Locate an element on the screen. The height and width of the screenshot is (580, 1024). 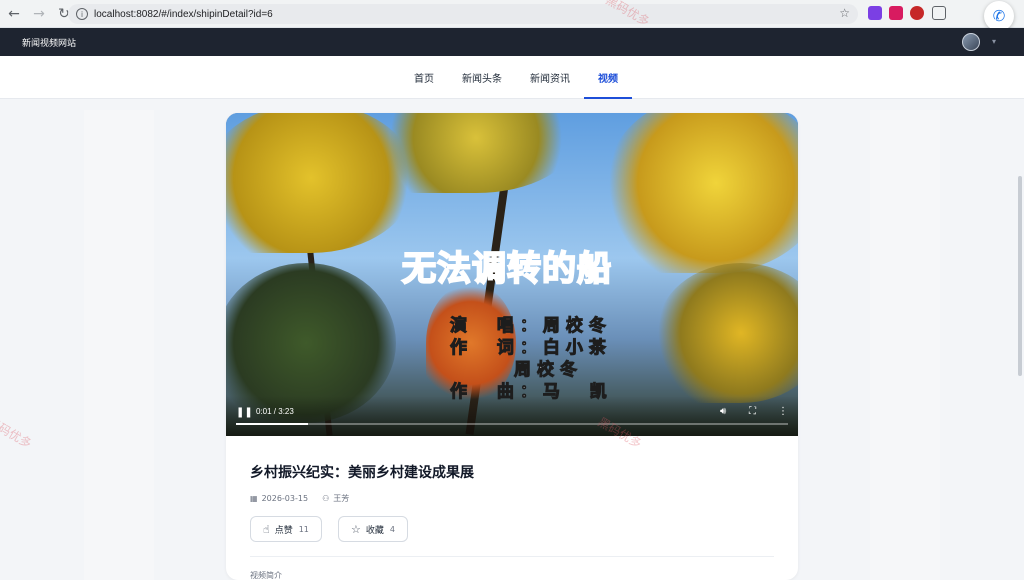
calendar-icon: ▦ is located at coordinates (254, 498).